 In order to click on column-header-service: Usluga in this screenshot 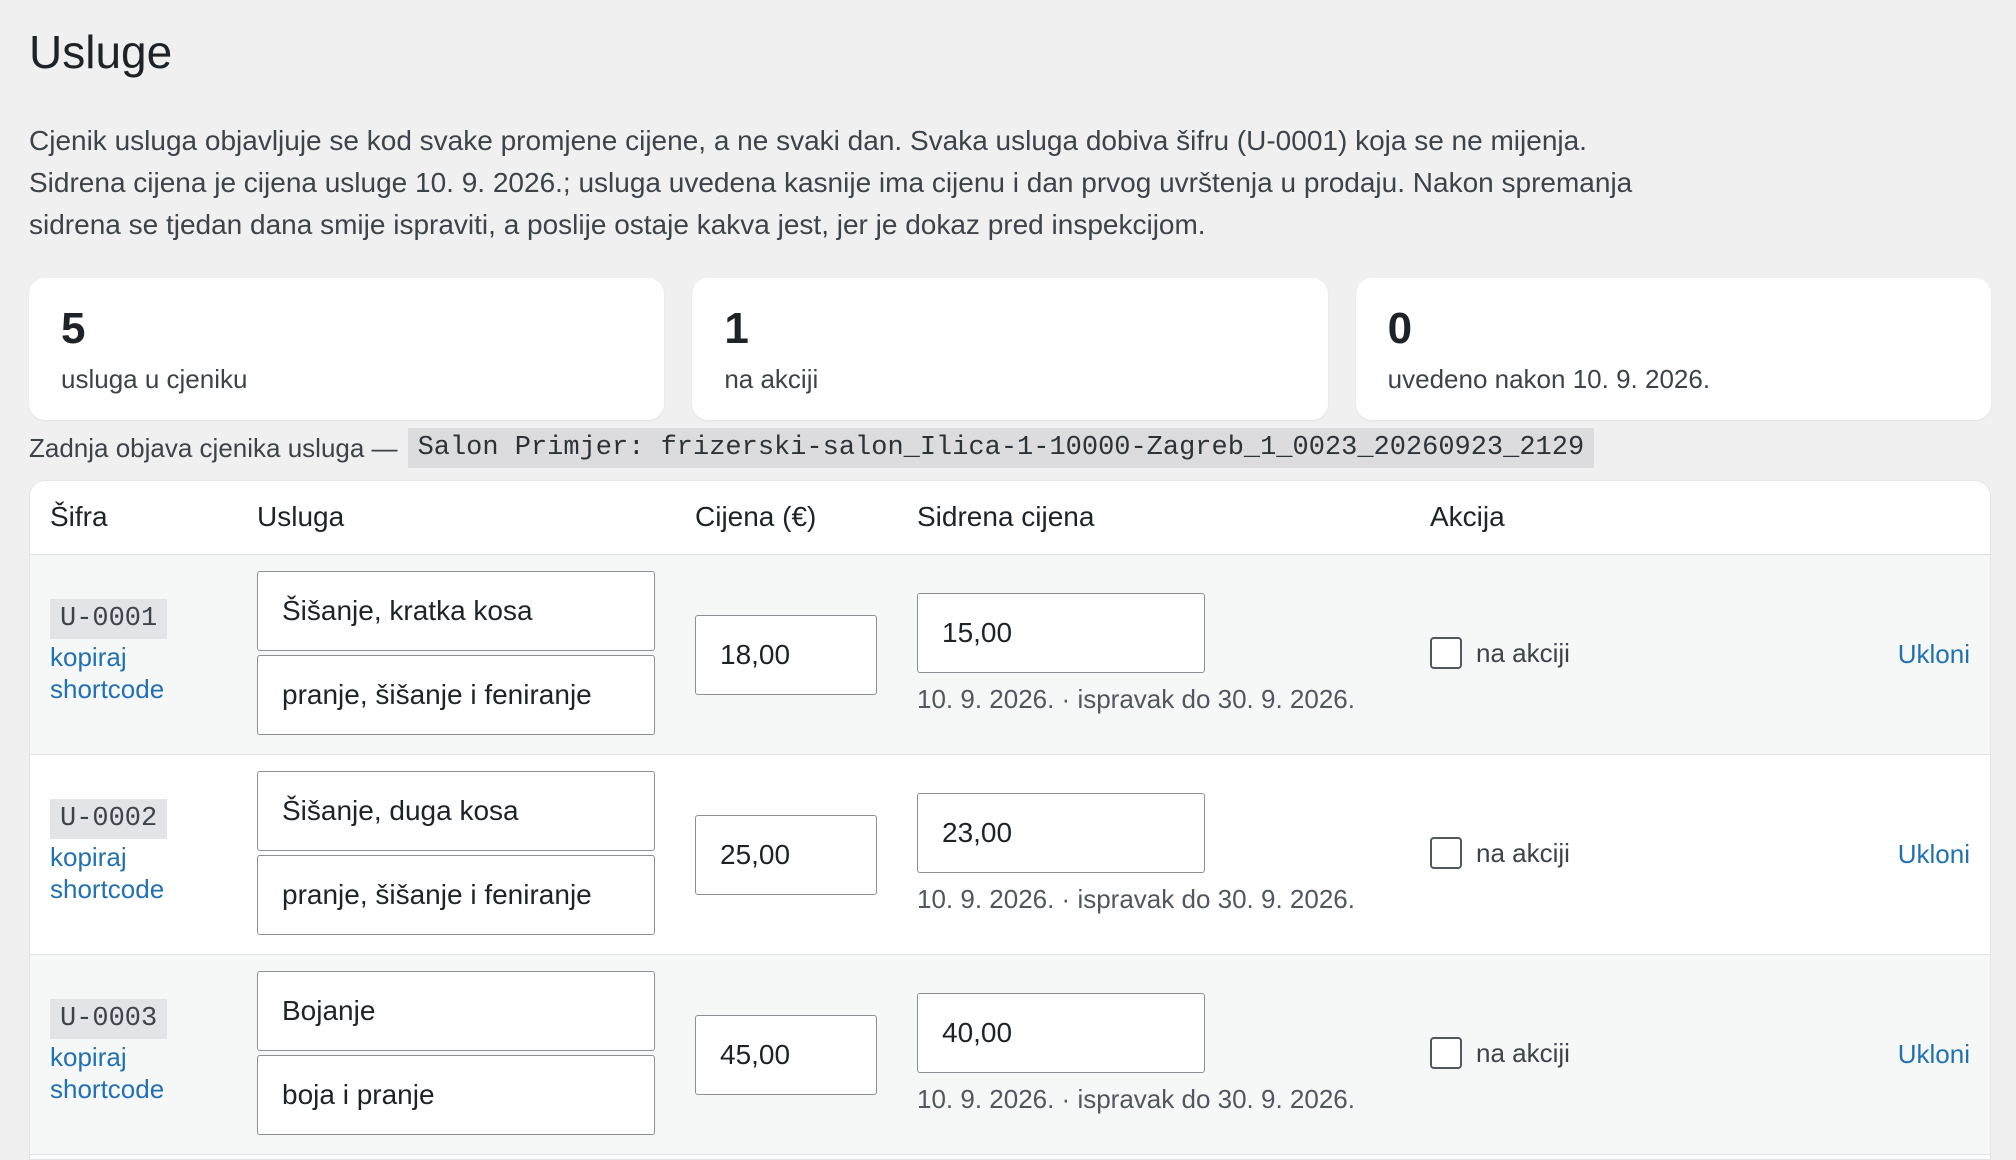, I will do `click(301, 516)`.